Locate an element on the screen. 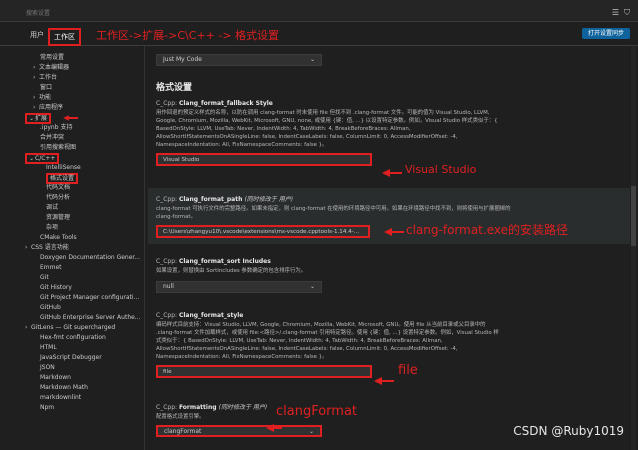 This screenshot has width=638, height=450. section-heading: 格式设置 is located at coordinates (174, 88).